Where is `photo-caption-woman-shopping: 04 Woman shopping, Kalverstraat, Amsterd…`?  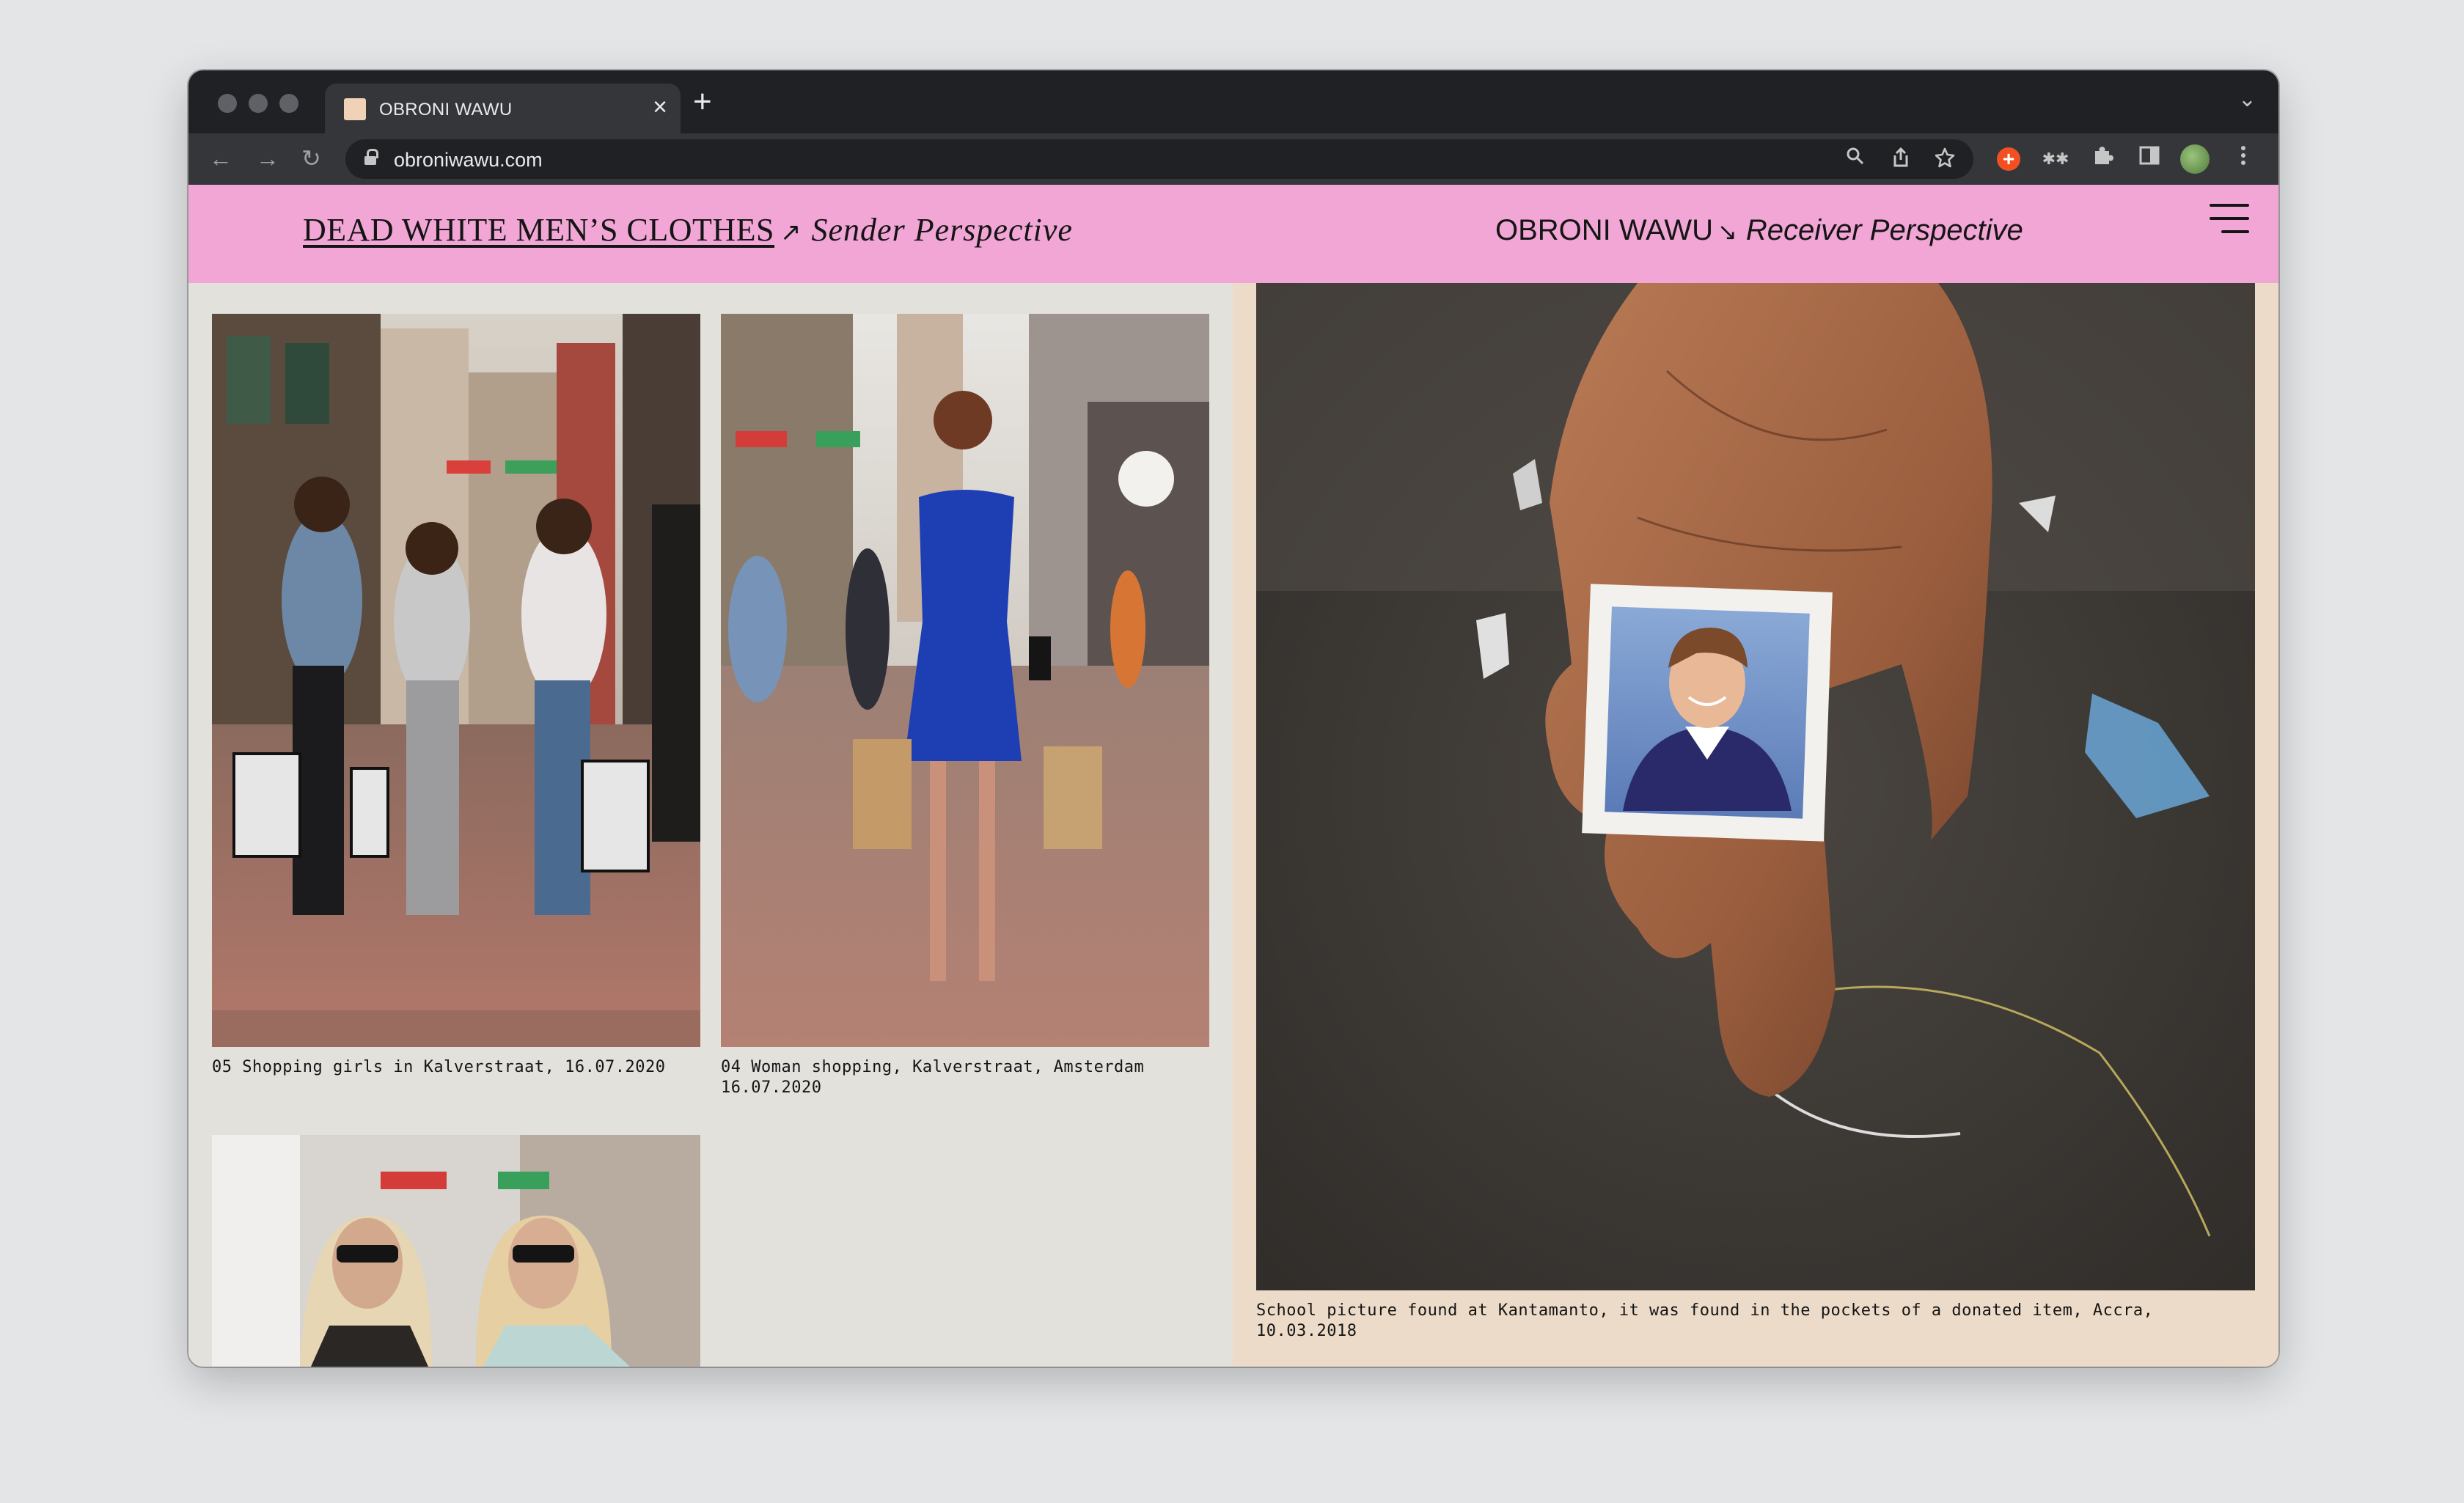
photo-caption-woman-shopping: 04 Woman shopping, Kalverstraat, Amsterd… is located at coordinates (933, 1078).